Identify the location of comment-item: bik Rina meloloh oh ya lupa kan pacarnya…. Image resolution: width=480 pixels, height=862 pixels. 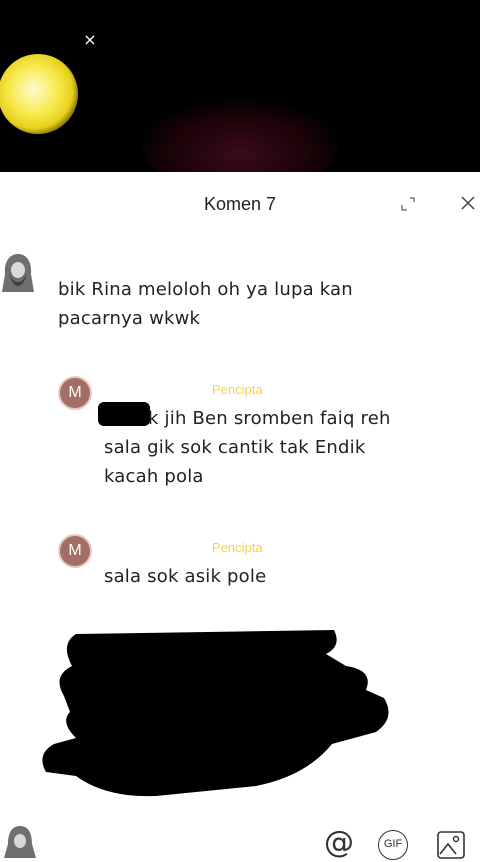
(240, 298).